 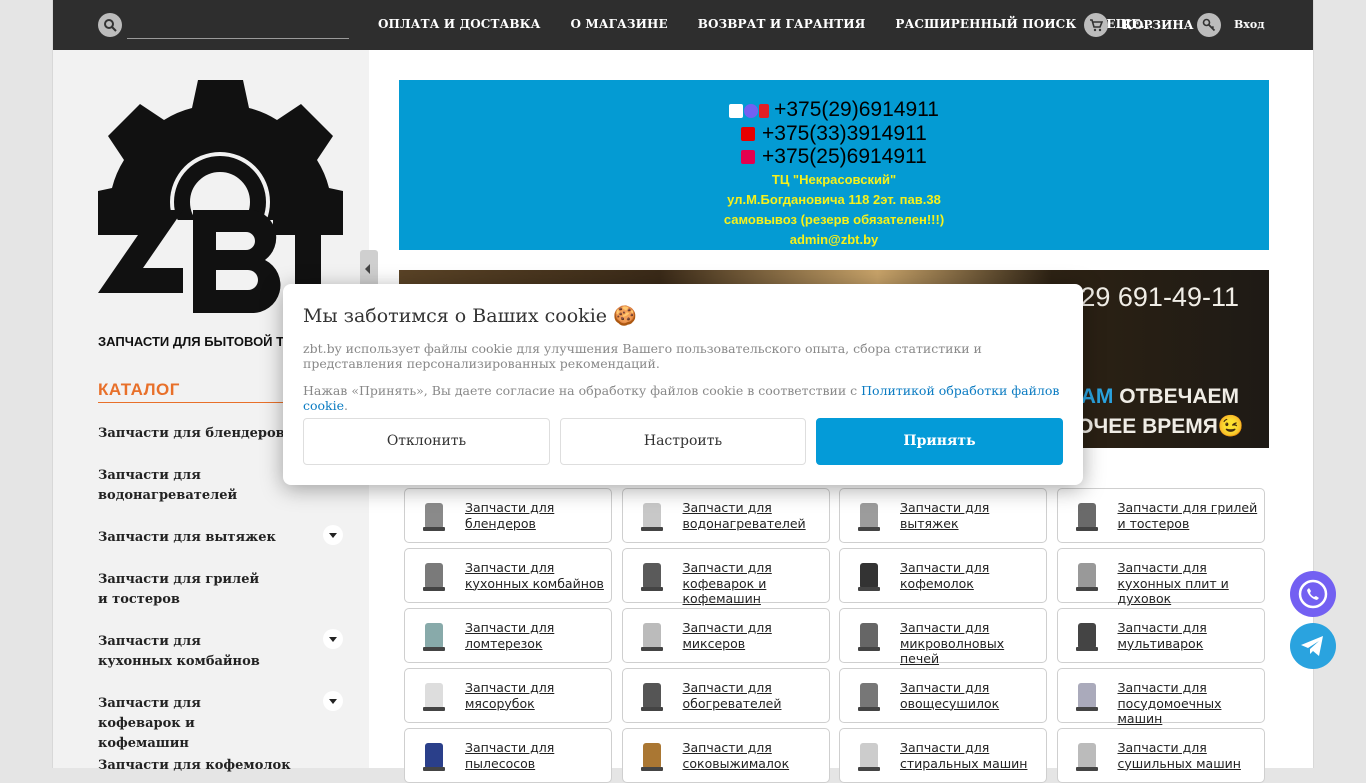 I want to click on category-tile: Запчасти для ломтерезок, so click(x=508, y=635).